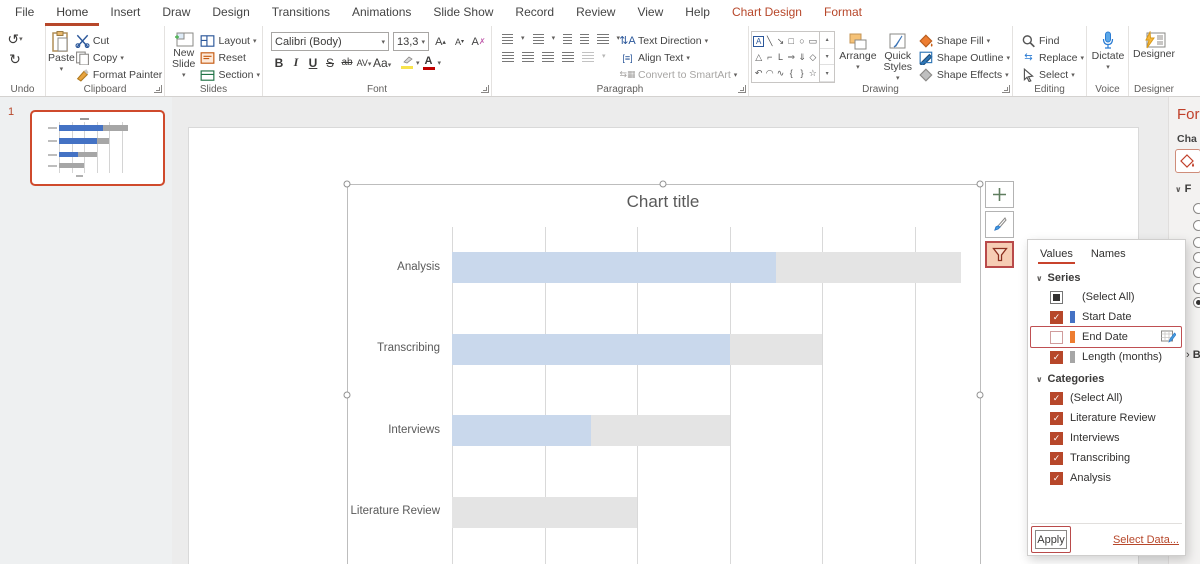 Image resolution: width=1200 pixels, height=564 pixels. What do you see at coordinates (508, 39) in the screenshot?
I see `bullets-button` at bounding box center [508, 39].